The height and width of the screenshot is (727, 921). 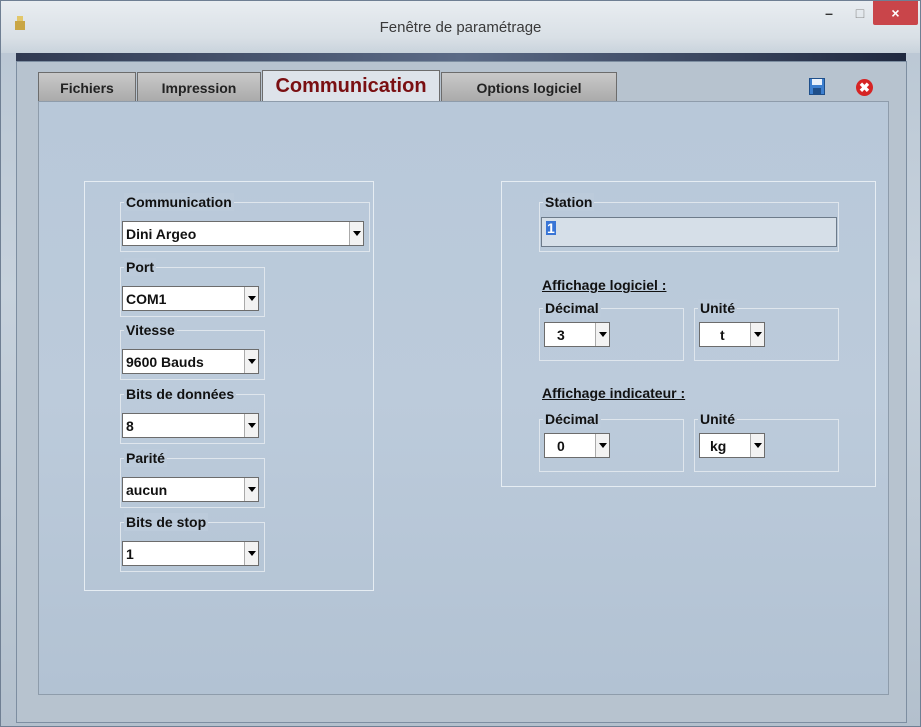 What do you see at coordinates (572, 419) in the screenshot?
I see `indicateur-decimal-label: Décimal` at bounding box center [572, 419].